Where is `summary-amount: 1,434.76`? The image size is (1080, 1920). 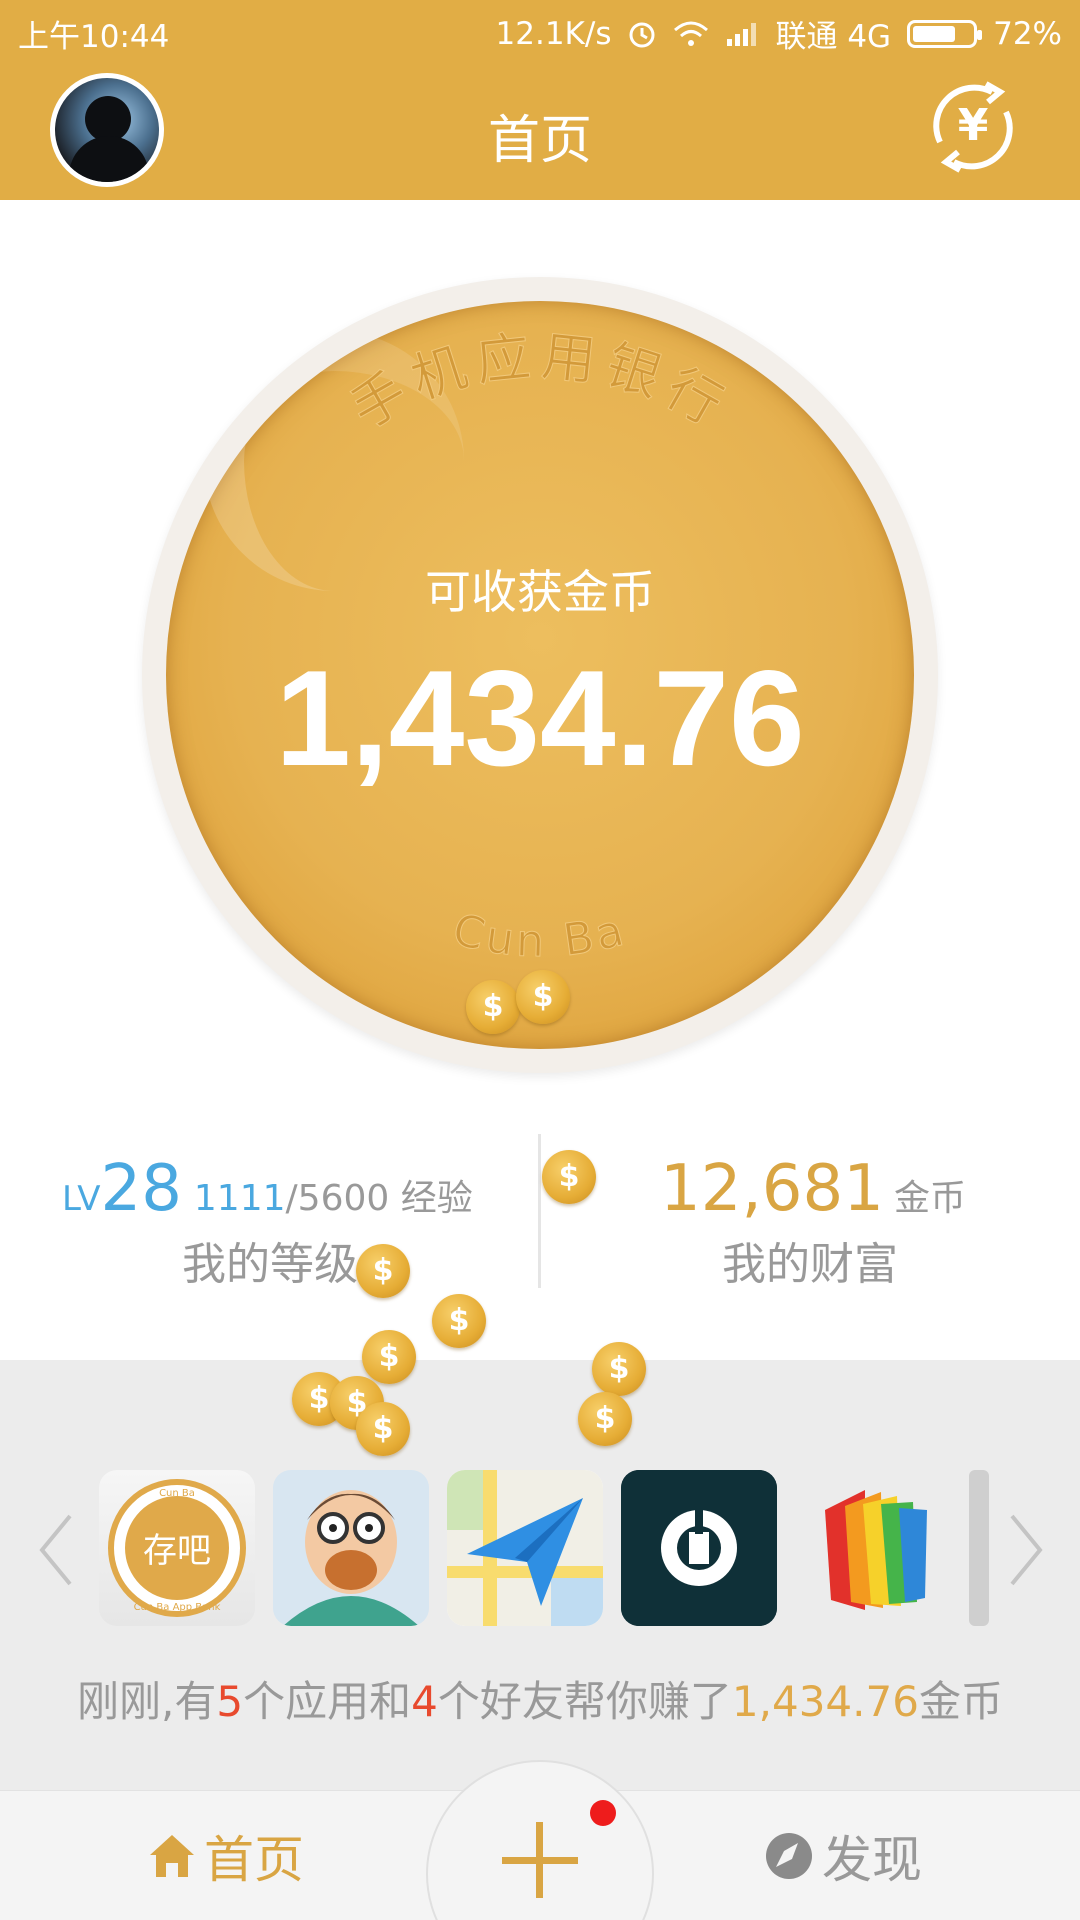
summary-amount: 1,434.76 is located at coordinates (825, 1701).